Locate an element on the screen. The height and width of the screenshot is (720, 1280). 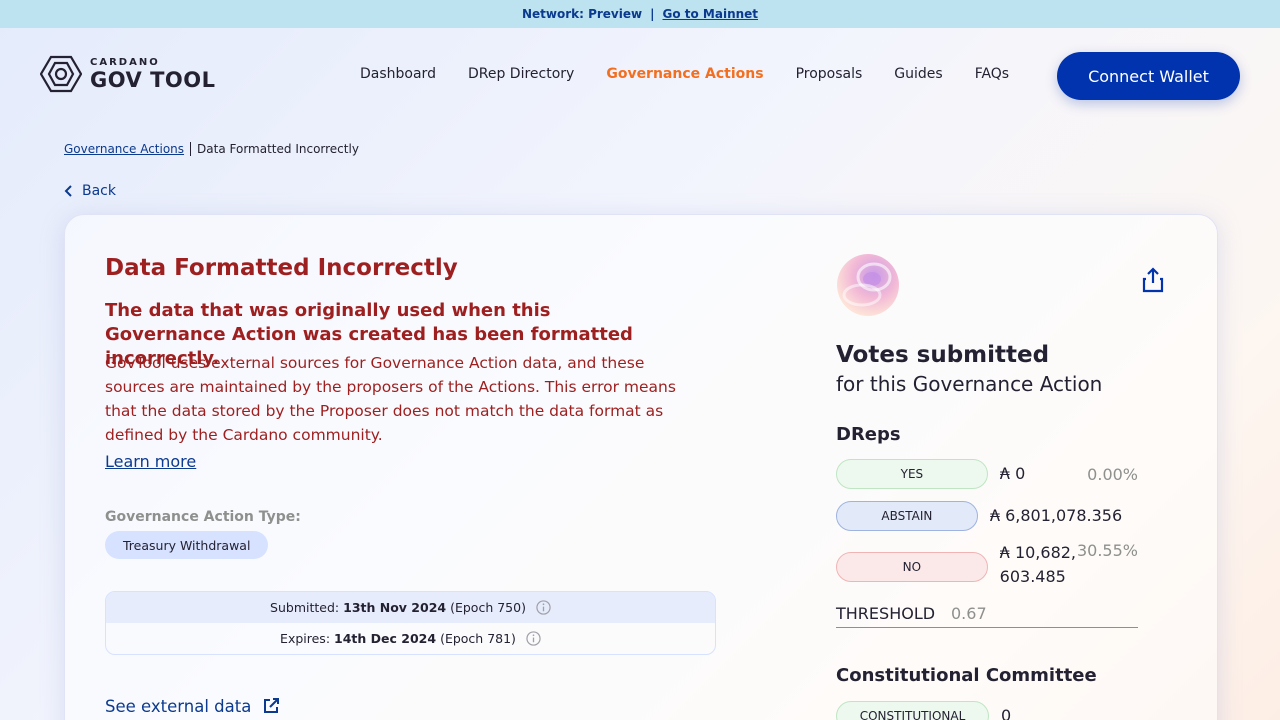
error-title: Data Formatted Incorrectly is located at coordinates (281, 268).